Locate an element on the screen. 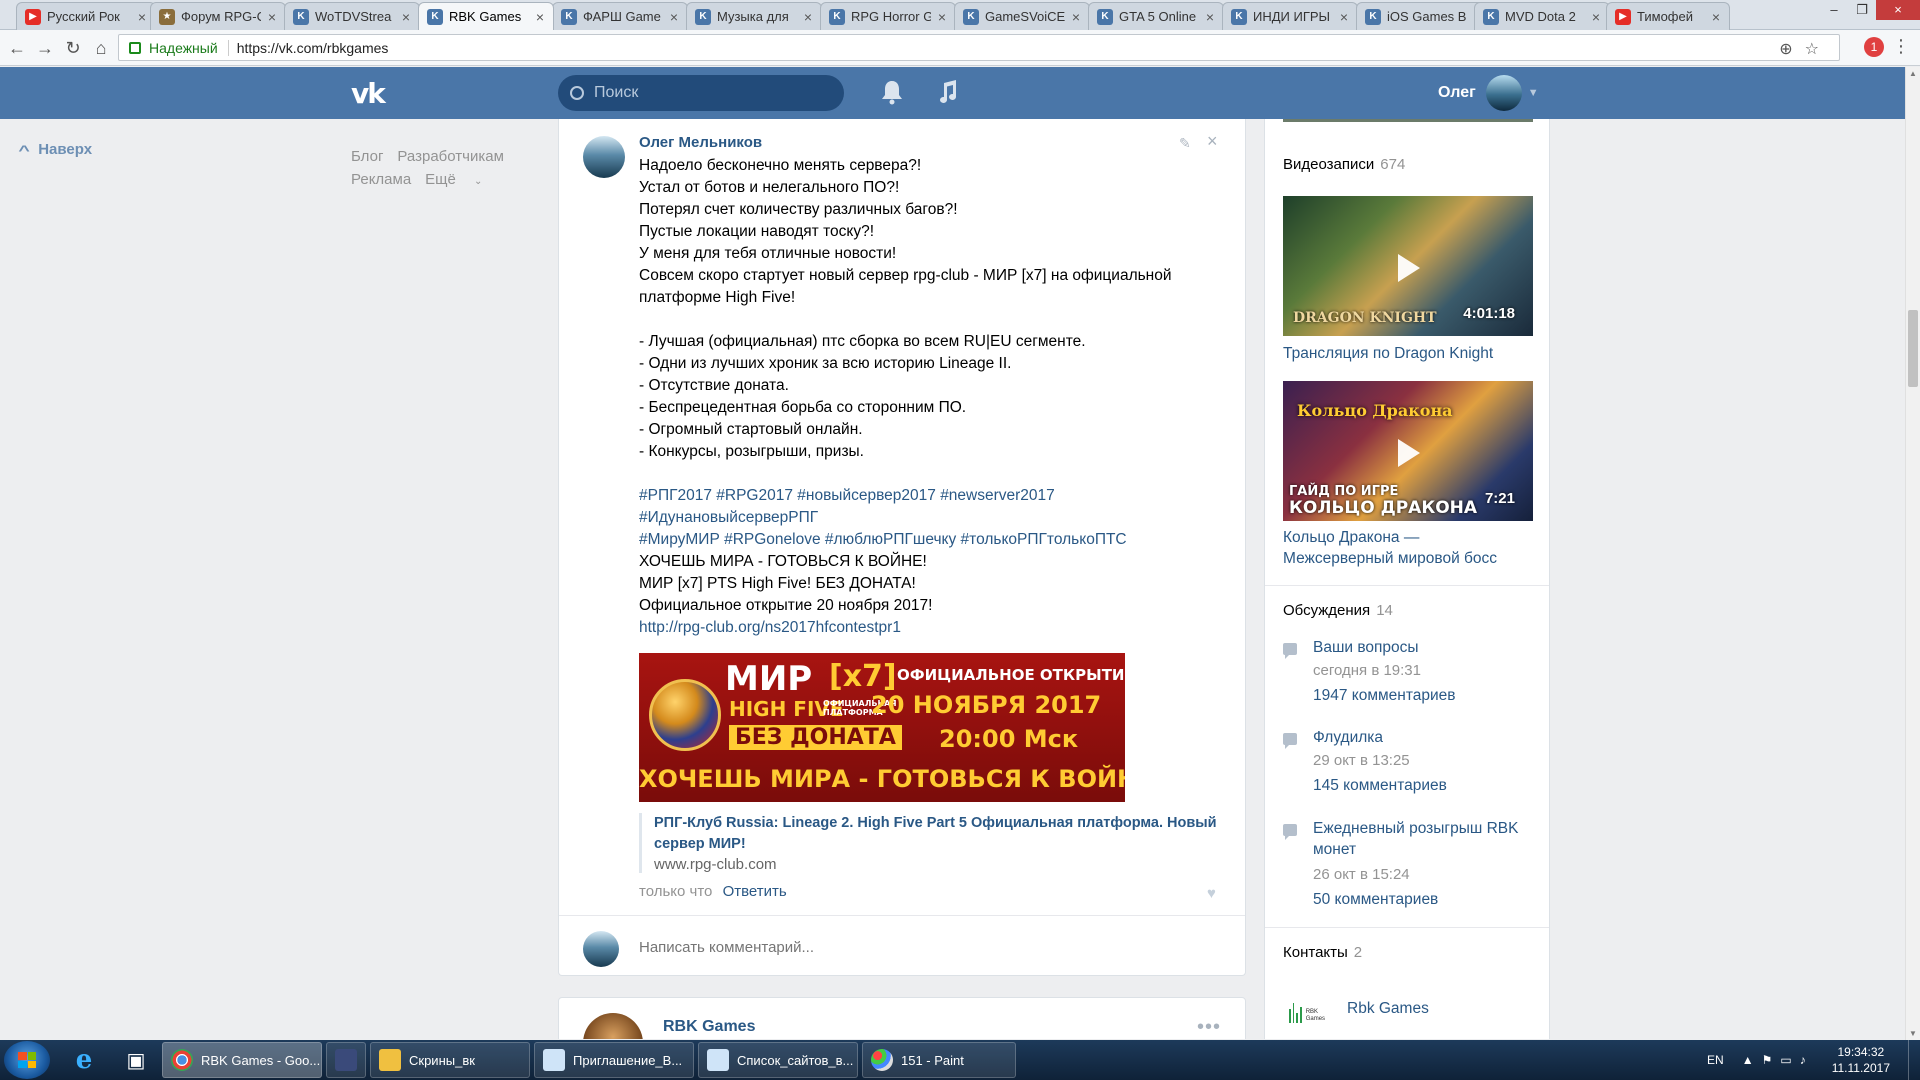  show-desktop-button is located at coordinates (1914, 1060).